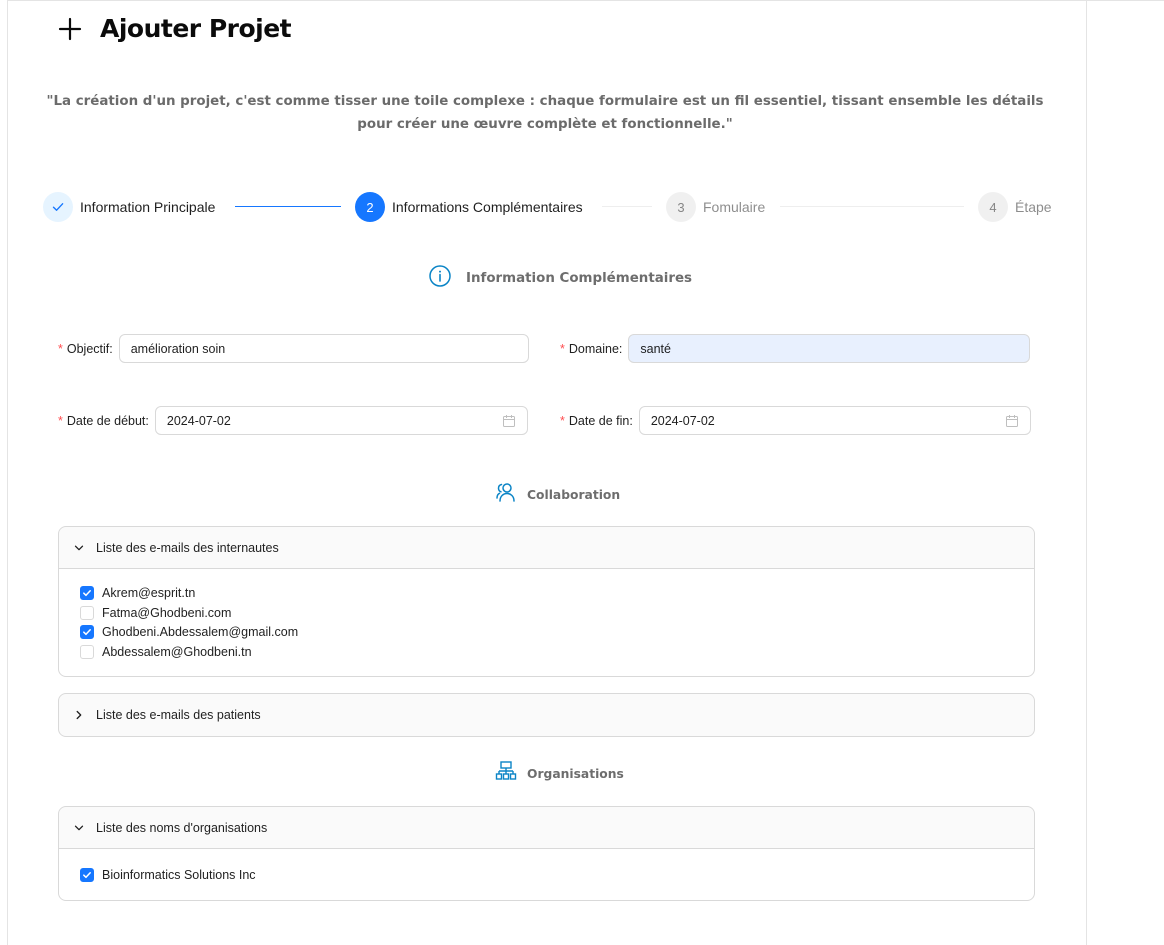  I want to click on objectif-label: * Objectif:, so click(85, 348).